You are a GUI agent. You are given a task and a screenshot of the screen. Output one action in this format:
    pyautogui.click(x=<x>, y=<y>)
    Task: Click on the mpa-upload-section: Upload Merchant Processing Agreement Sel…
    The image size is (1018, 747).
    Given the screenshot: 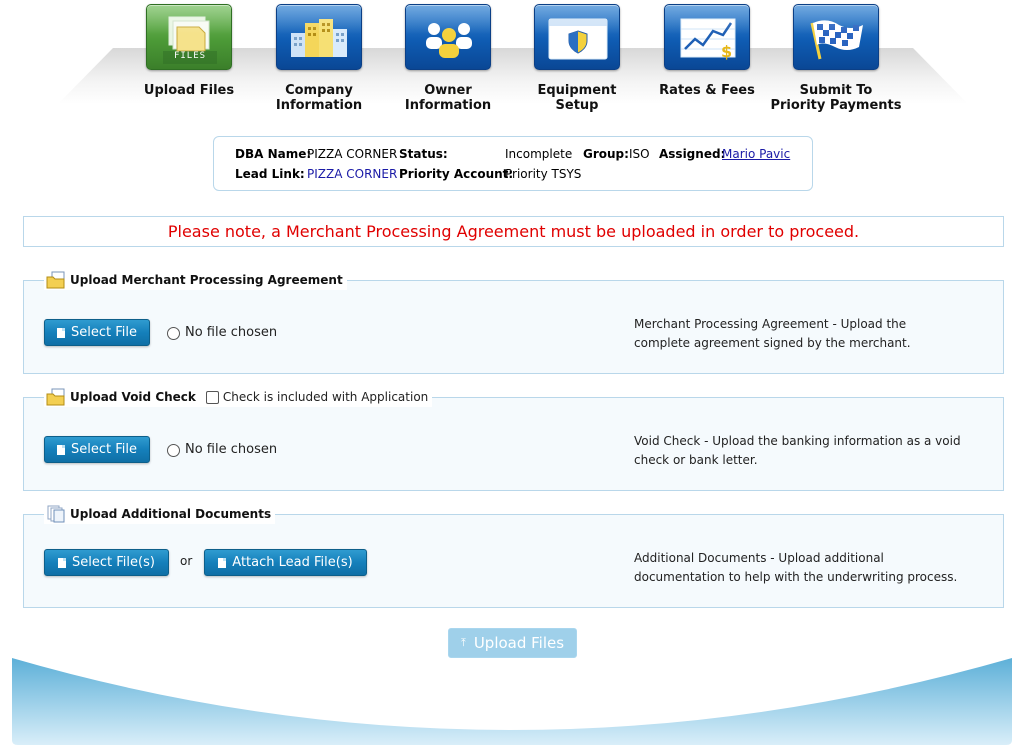 What is the action you would take?
    pyautogui.click(x=513, y=322)
    